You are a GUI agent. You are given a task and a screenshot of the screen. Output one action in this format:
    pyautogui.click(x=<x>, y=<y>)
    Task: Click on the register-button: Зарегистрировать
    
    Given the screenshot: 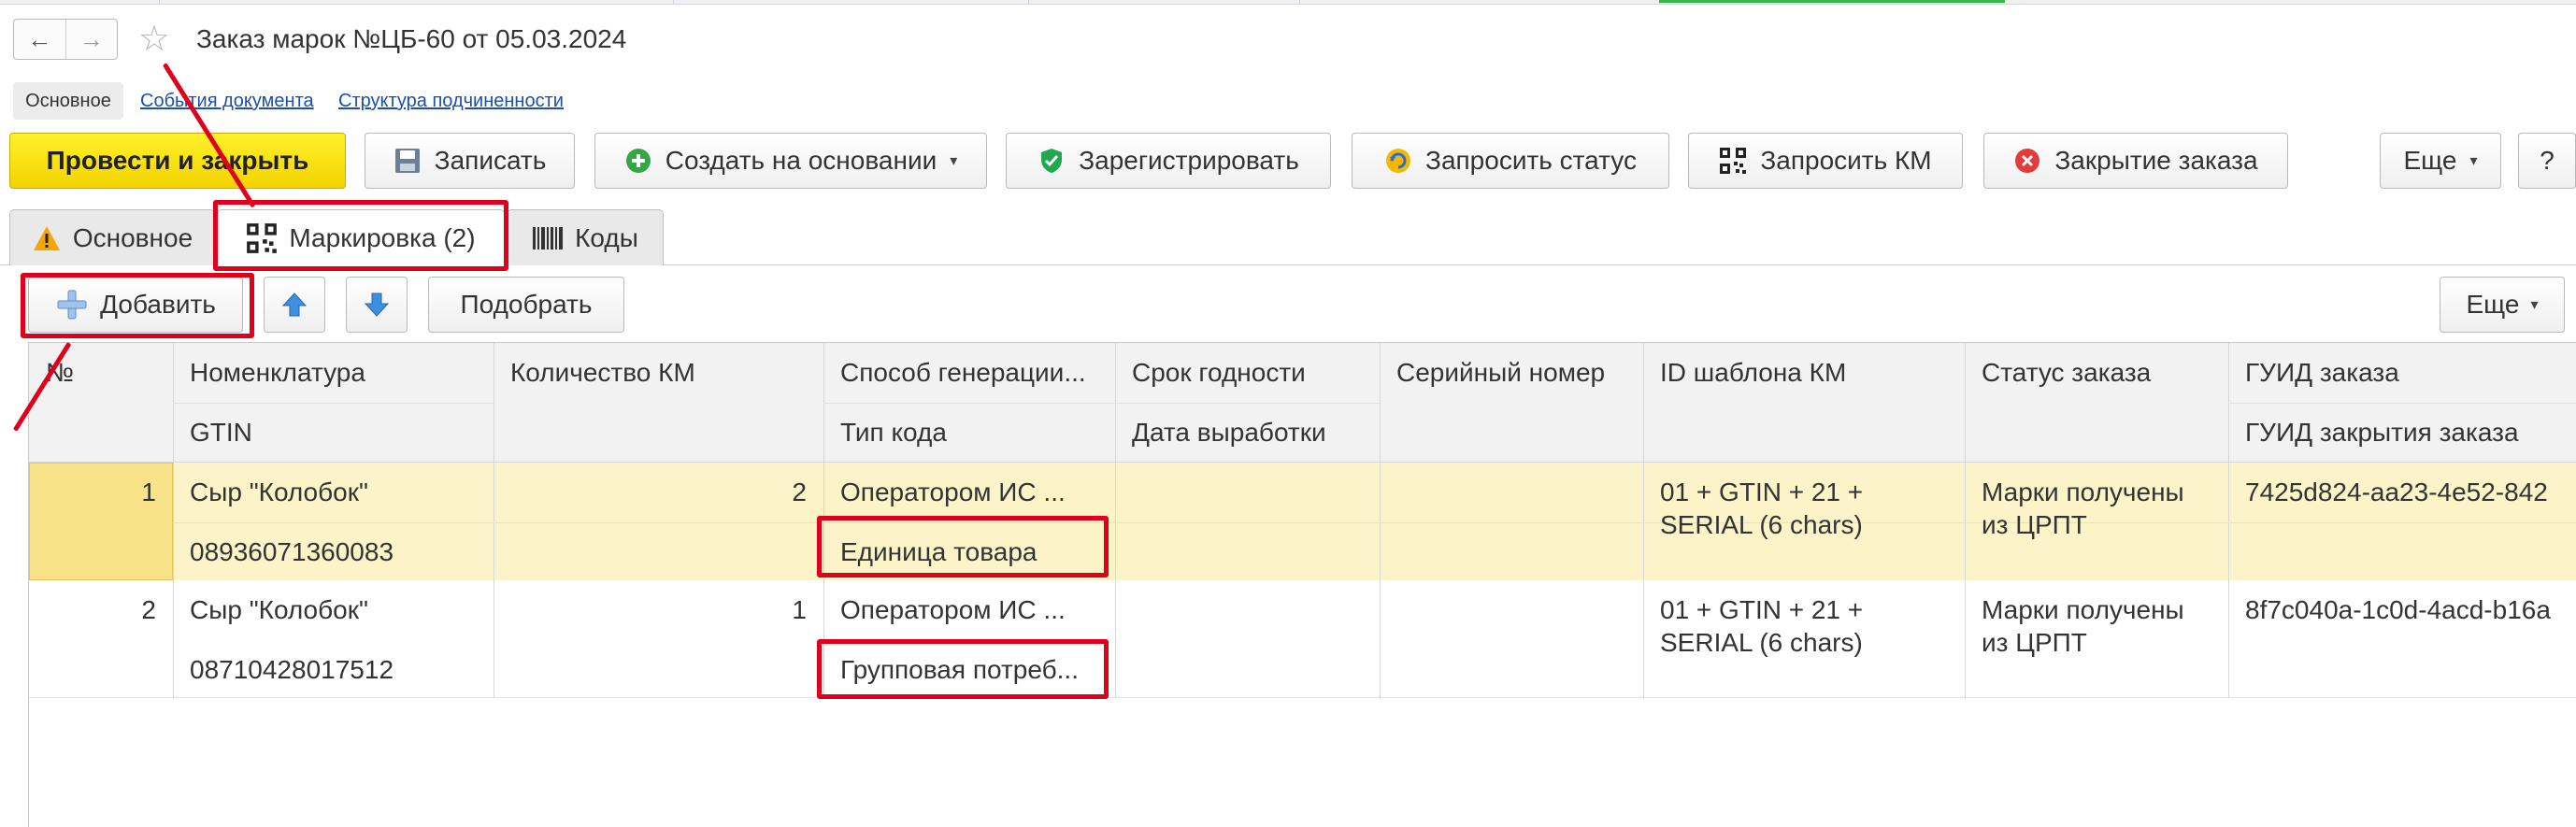 What is the action you would take?
    pyautogui.click(x=1168, y=161)
    